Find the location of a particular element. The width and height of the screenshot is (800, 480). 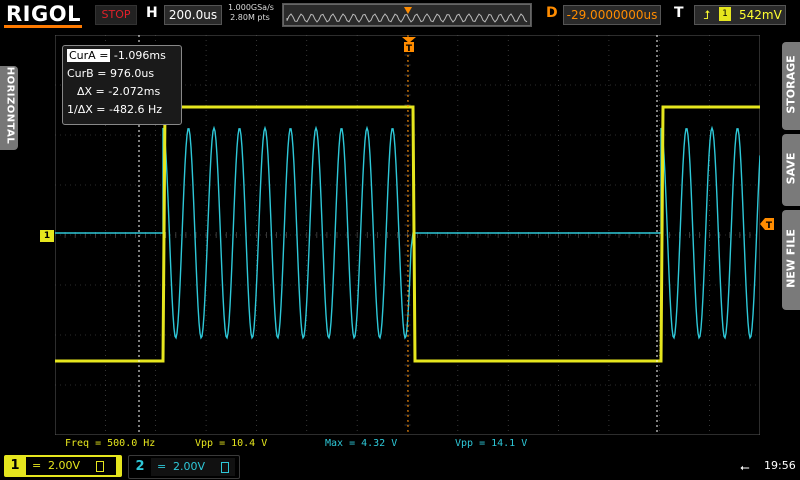

cursor-b-label: CurB = is located at coordinates (87, 73).